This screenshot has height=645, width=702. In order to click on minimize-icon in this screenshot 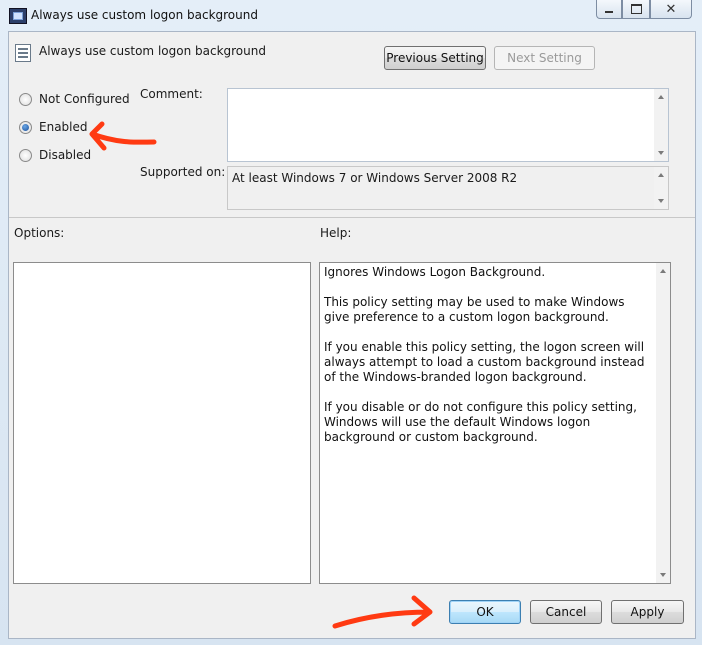, I will do `click(609, 12)`.